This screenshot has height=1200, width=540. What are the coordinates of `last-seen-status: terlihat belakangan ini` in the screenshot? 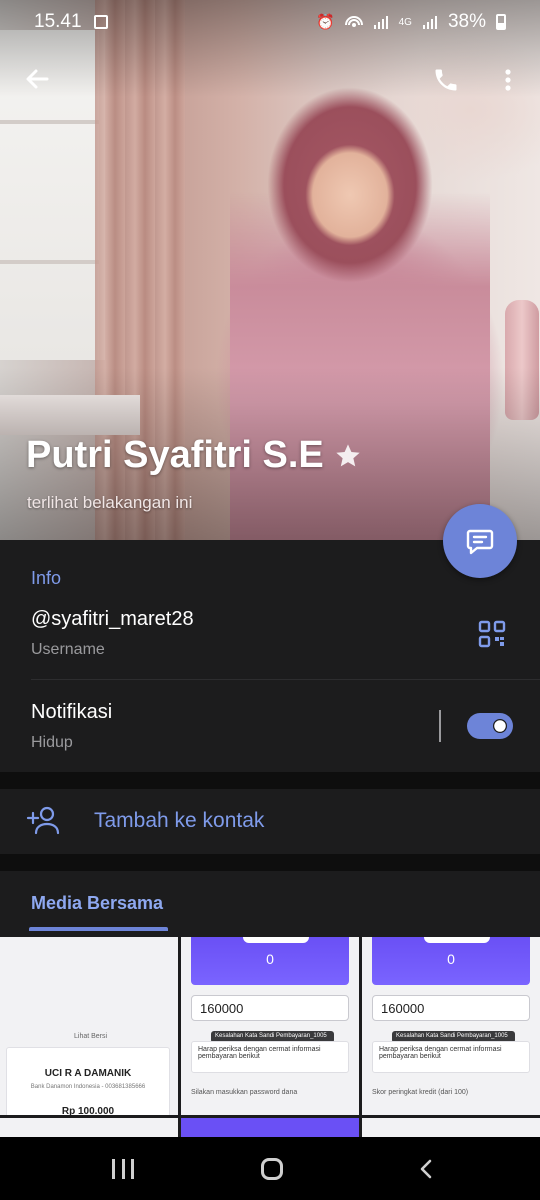 It's located at (110, 502).